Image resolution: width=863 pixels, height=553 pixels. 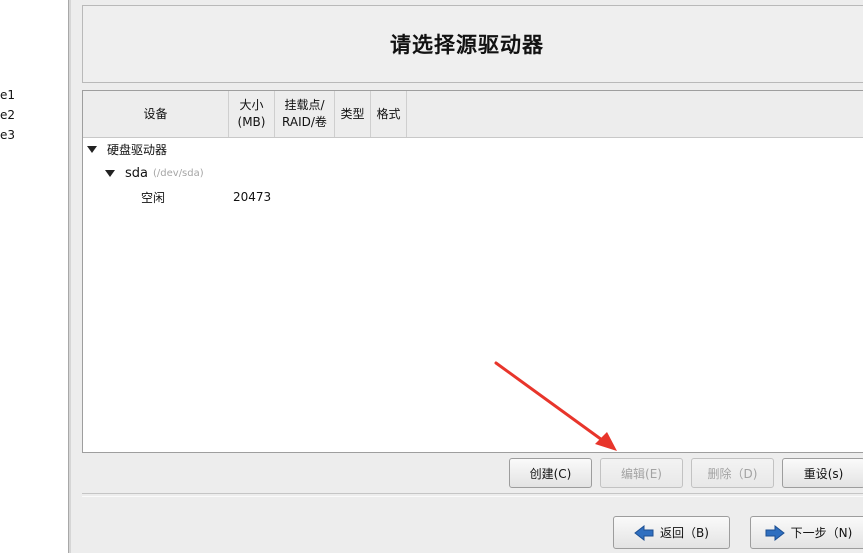 What do you see at coordinates (305, 114) in the screenshot?
I see `column-header-mount: 挂载点/ RAID/卷` at bounding box center [305, 114].